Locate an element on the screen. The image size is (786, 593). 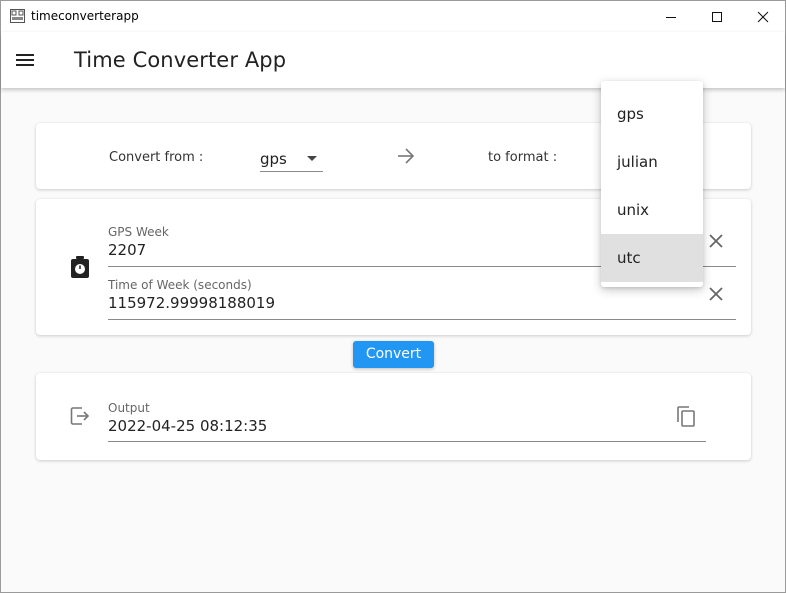
close-window-button is located at coordinates (763, 16).